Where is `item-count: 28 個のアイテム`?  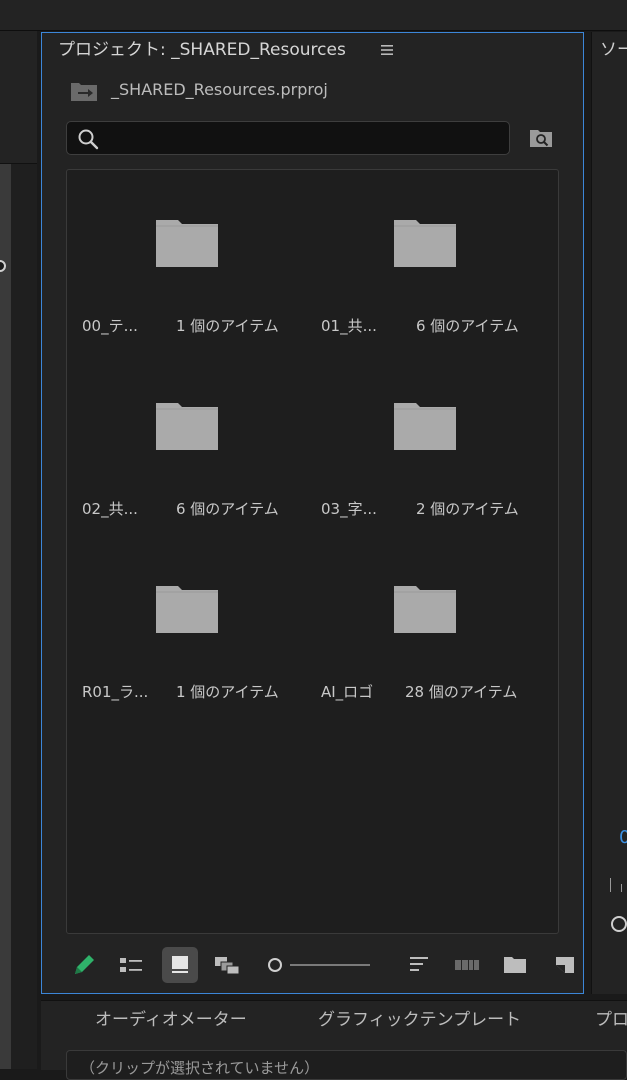
item-count: 28 個のアイテム is located at coordinates (461, 692).